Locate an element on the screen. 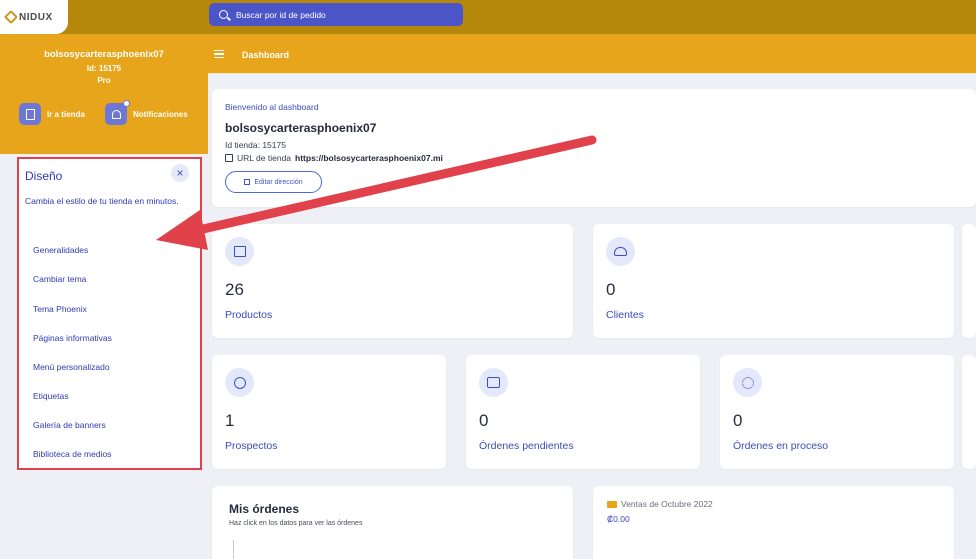 The width and height of the screenshot is (976, 559). sales-title: Ventas de Octubre 2022 is located at coordinates (667, 504).